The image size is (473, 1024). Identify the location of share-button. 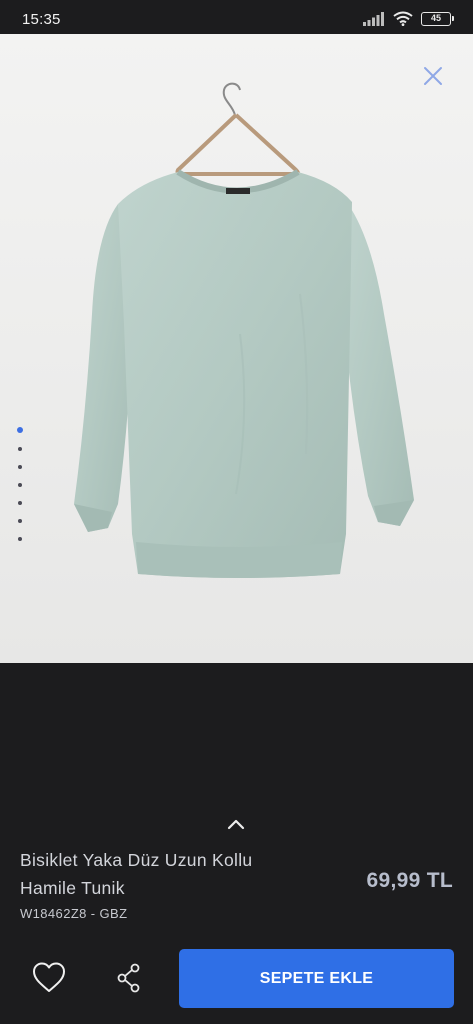
(129, 978).